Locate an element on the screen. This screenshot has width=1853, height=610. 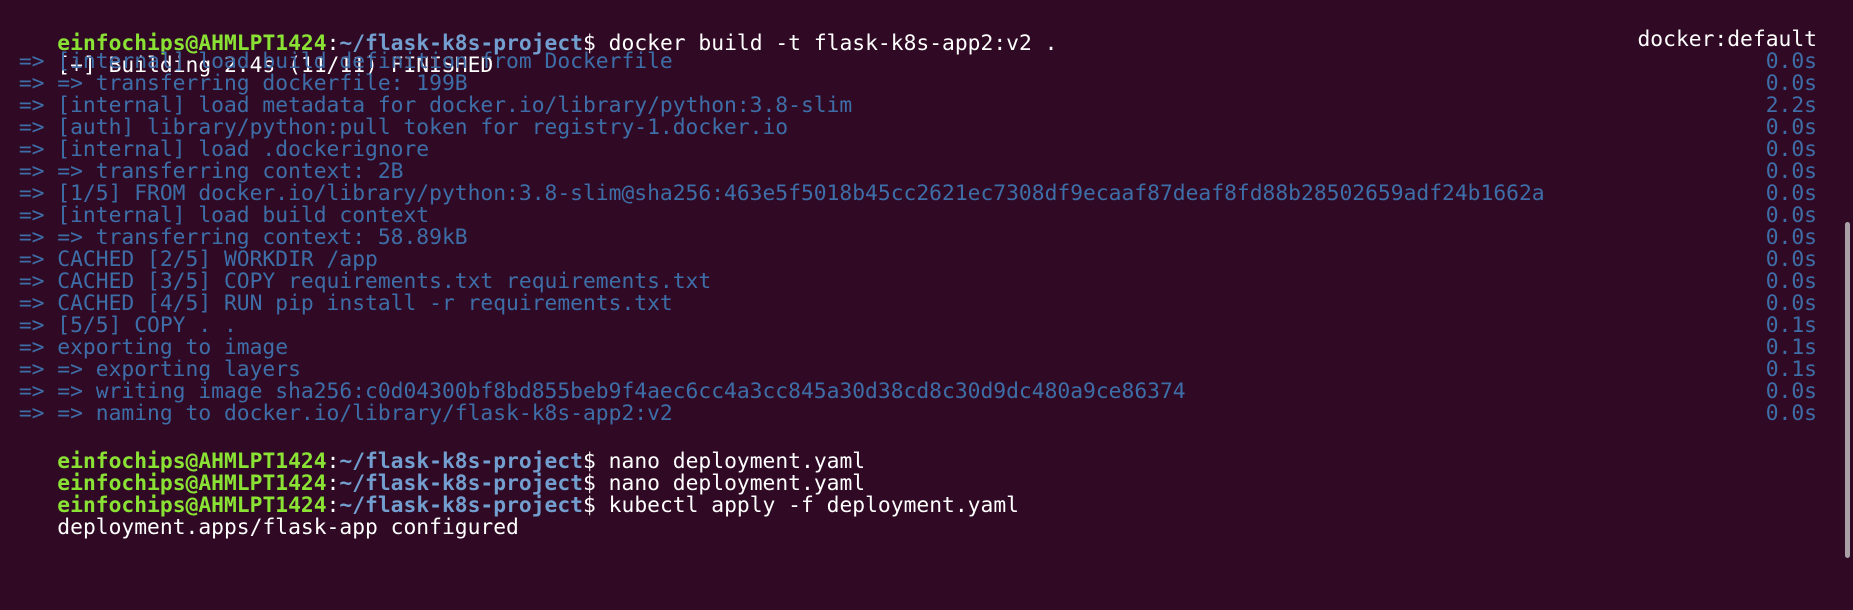
apply-output: deployment.apps/flask-app configured is located at coordinates (288, 527).